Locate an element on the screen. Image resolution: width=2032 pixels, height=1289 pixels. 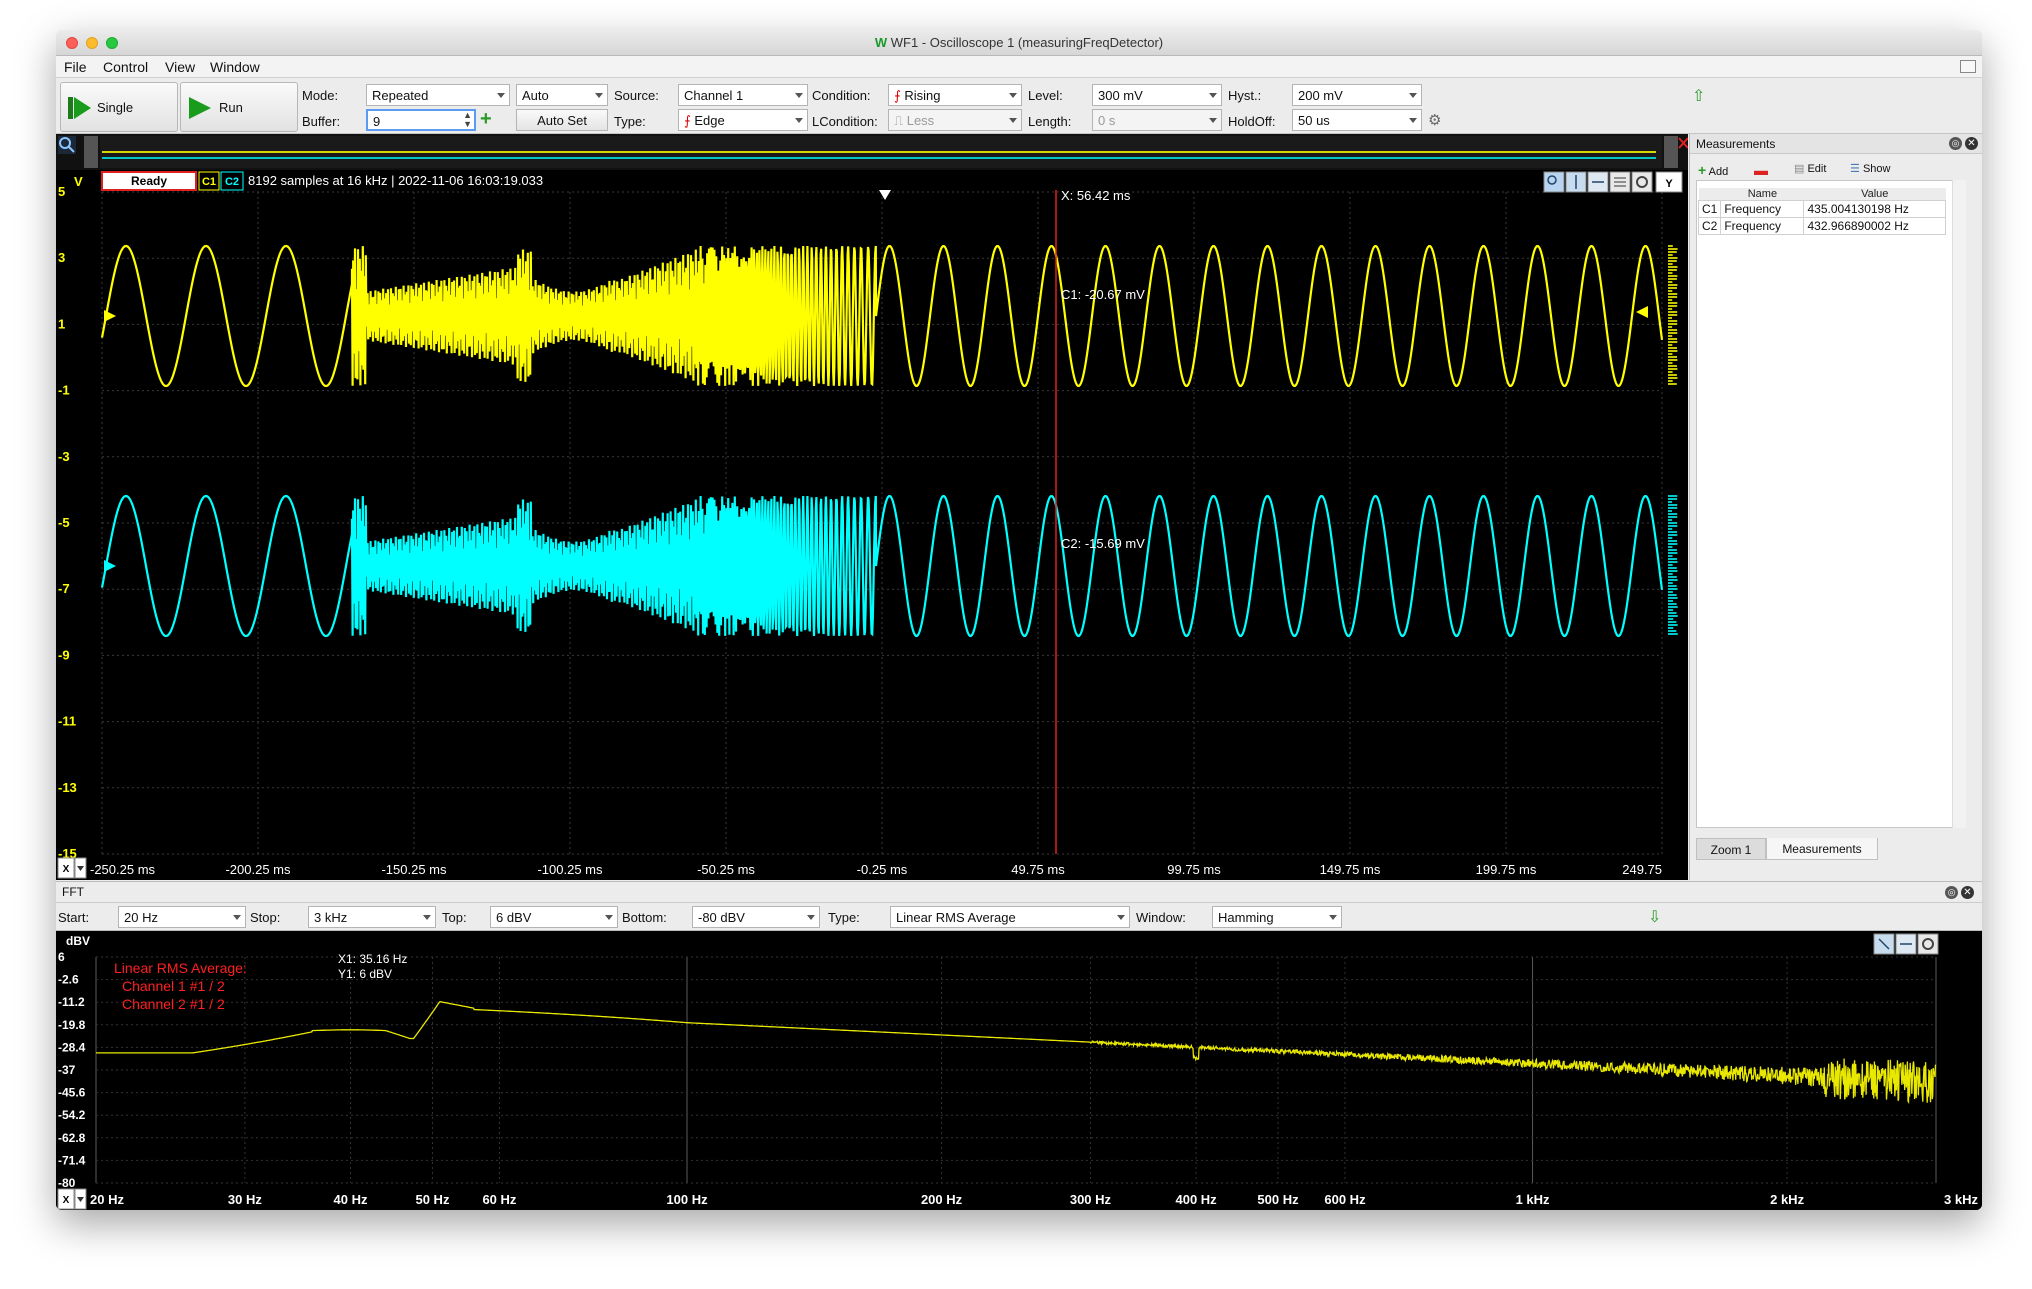
level-input: 300 mV is located at coordinates (1157, 95).